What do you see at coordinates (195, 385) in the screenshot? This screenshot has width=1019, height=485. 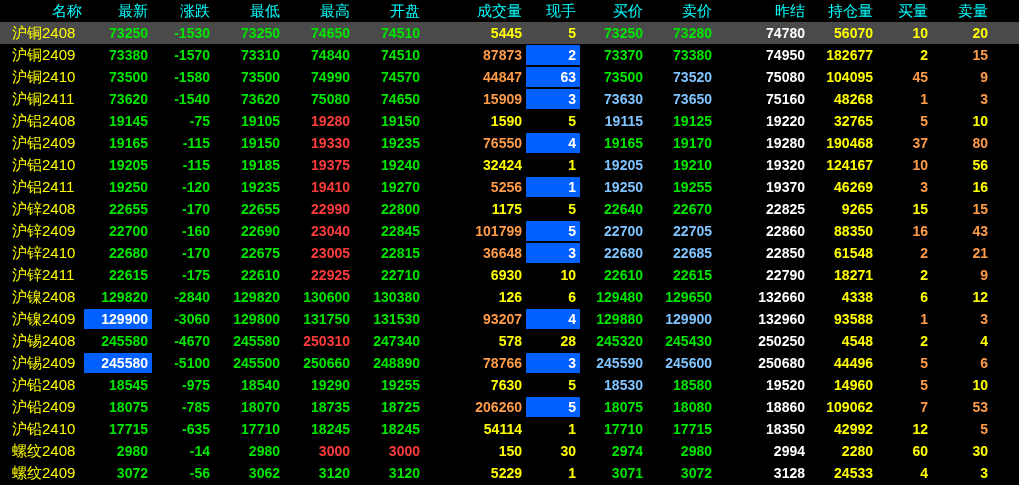 I see `cell-value: -975` at bounding box center [195, 385].